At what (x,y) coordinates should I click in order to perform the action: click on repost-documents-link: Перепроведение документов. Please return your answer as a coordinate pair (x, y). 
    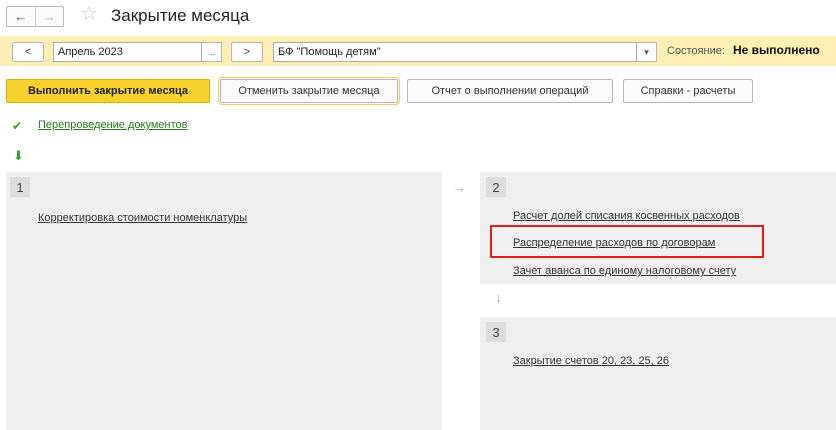
    Looking at the image, I should click on (112, 125).